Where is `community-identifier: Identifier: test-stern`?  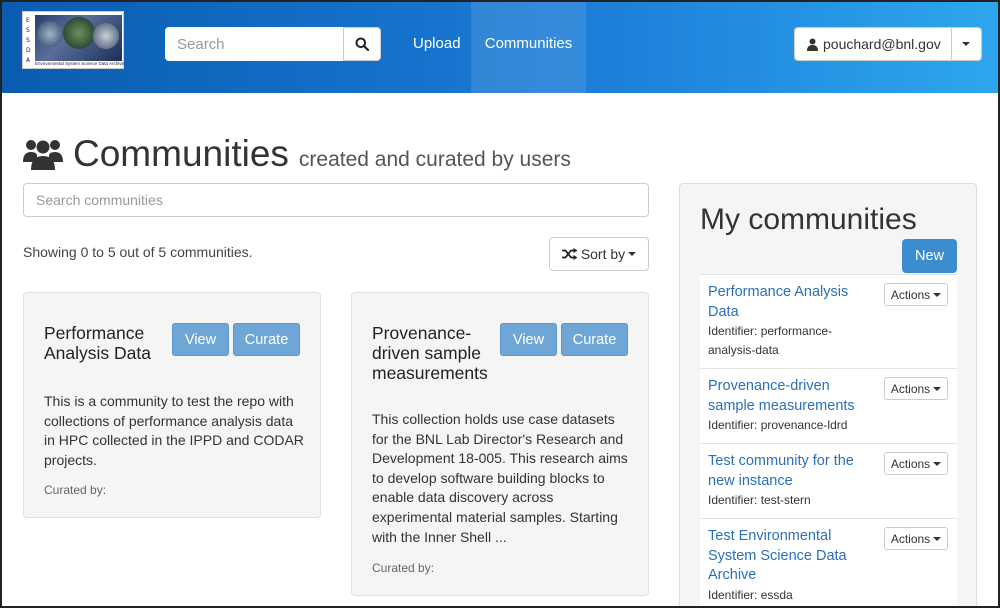
community-identifier: Identifier: test-stern is located at coordinates (759, 500).